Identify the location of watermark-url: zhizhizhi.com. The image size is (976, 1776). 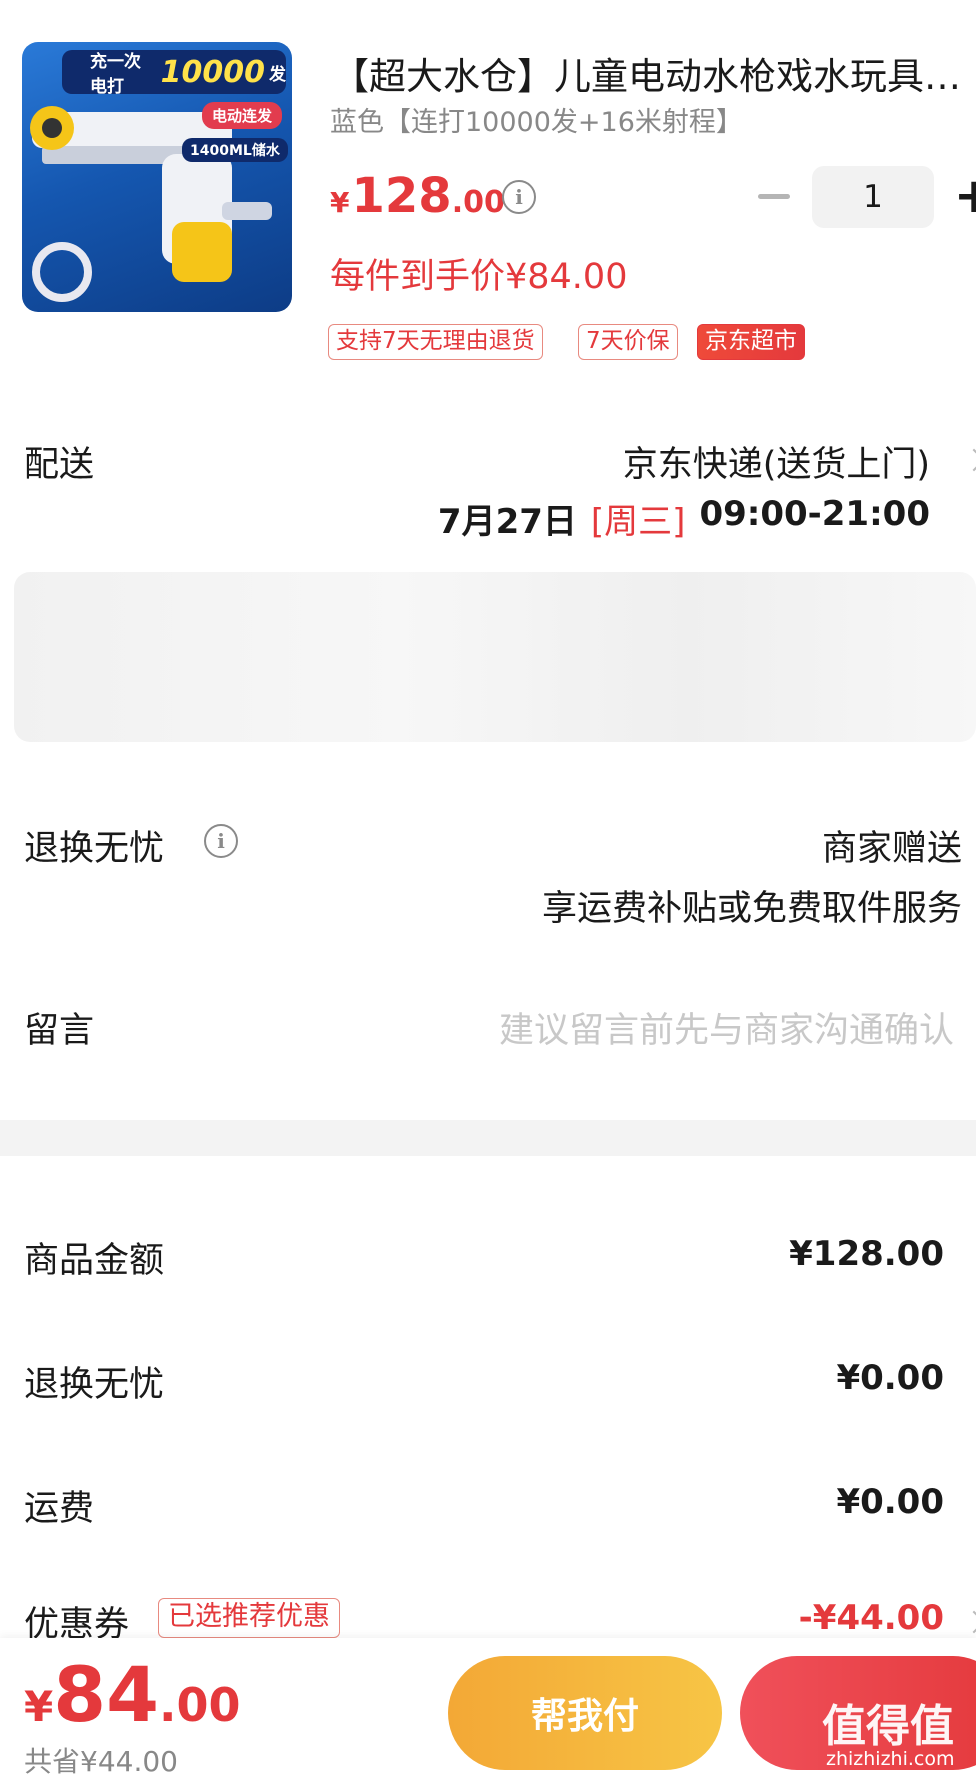
(890, 1759).